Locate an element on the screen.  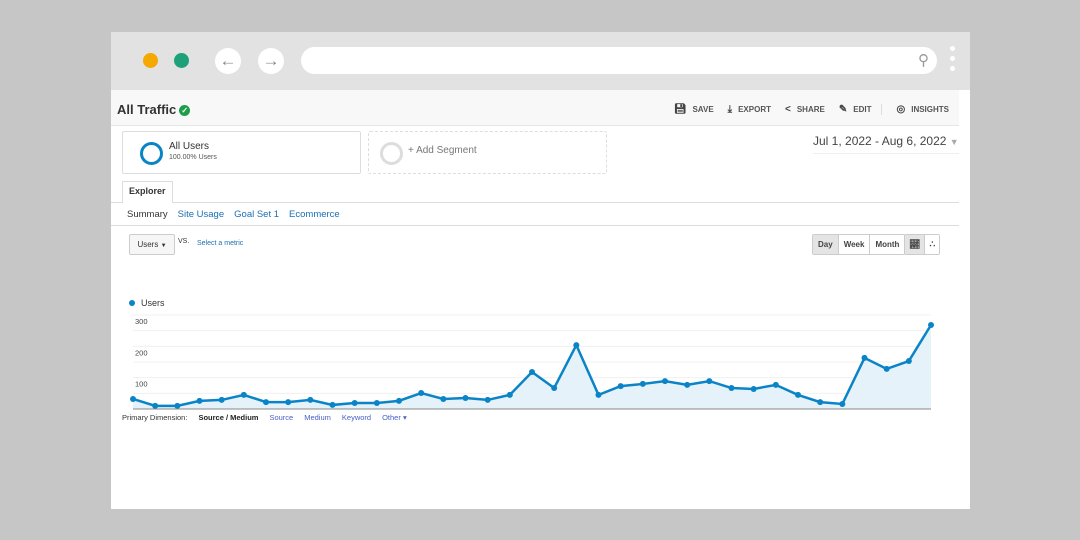
granularity-toggle: Day Week Month is located at coordinates (859, 244).